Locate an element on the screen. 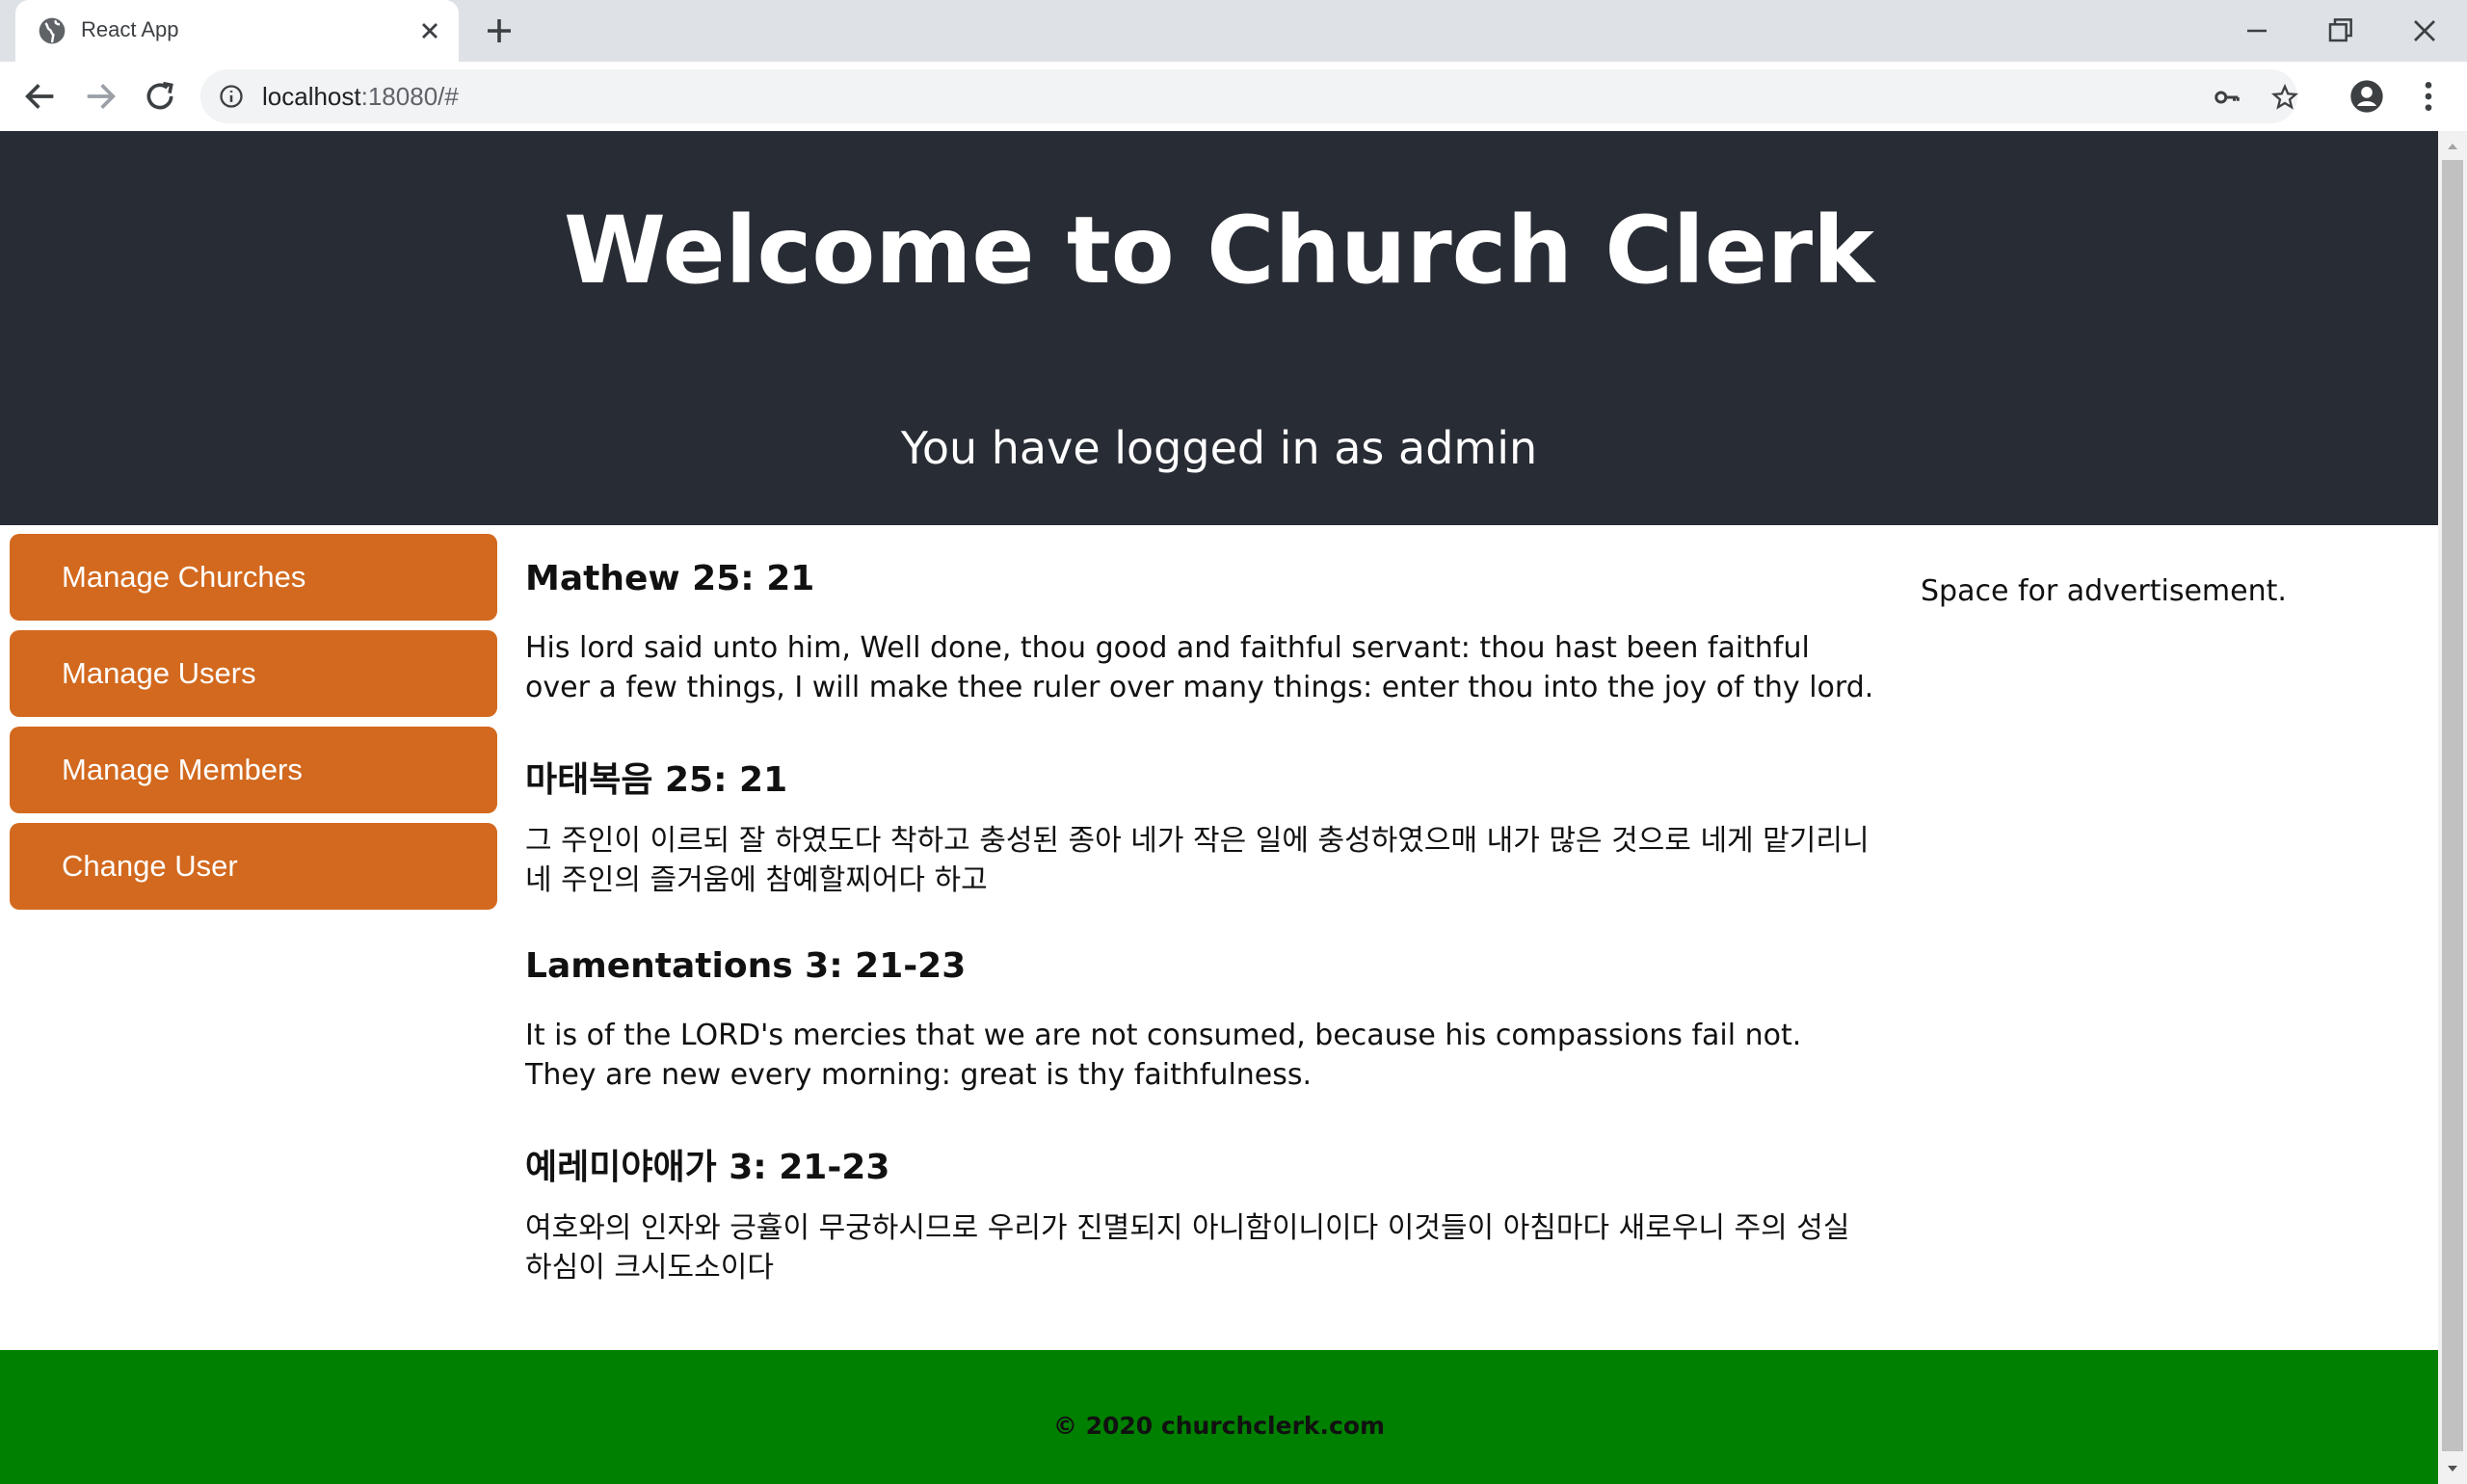  verse-heading: Lamentations 3: 21-23 is located at coordinates (746, 966).